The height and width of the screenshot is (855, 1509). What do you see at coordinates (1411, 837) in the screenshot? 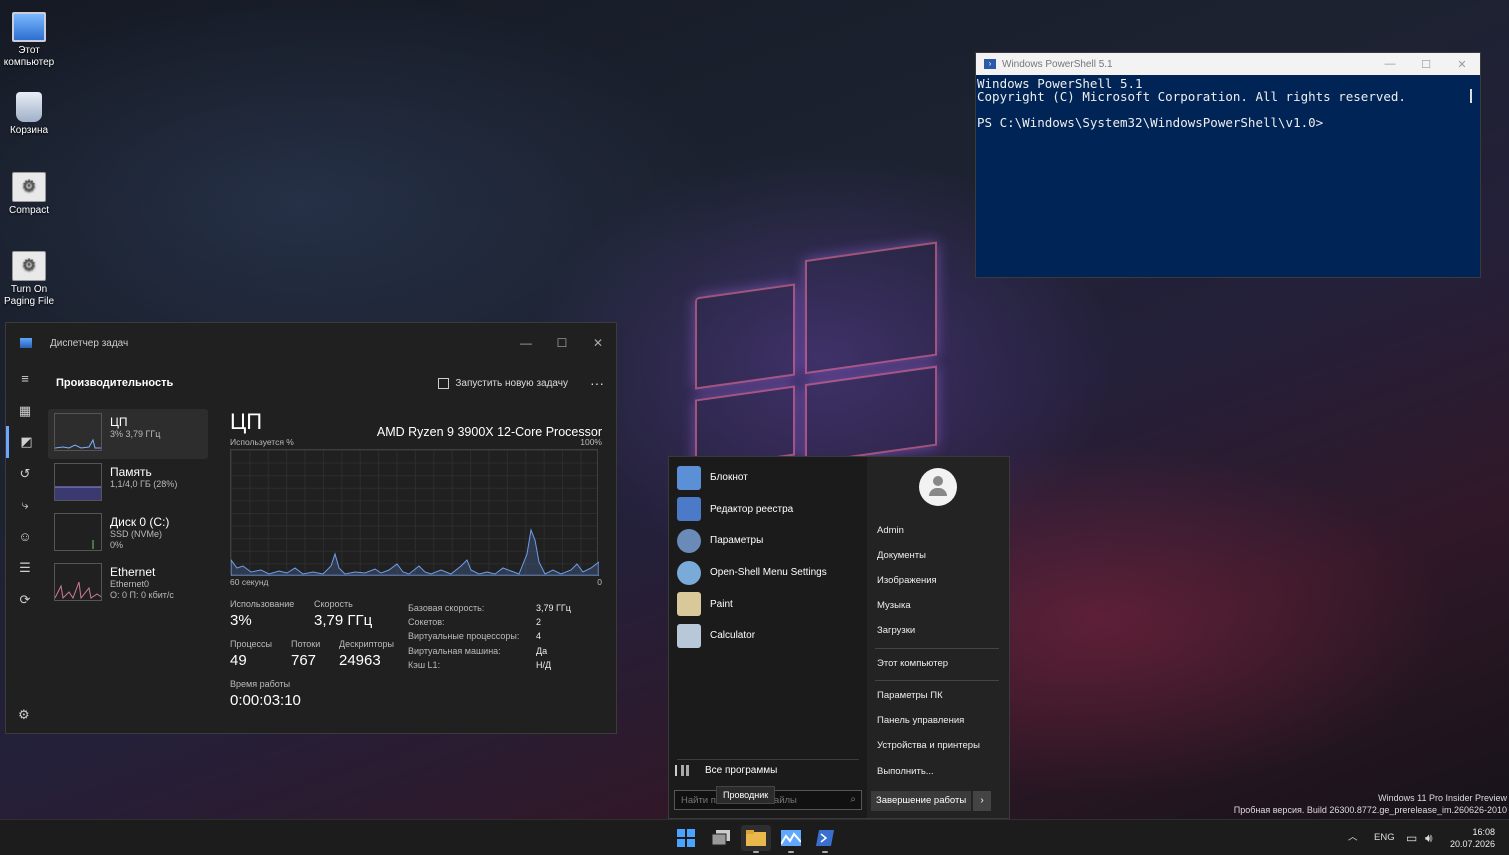
I see `network-icon: ▭` at bounding box center [1411, 837].